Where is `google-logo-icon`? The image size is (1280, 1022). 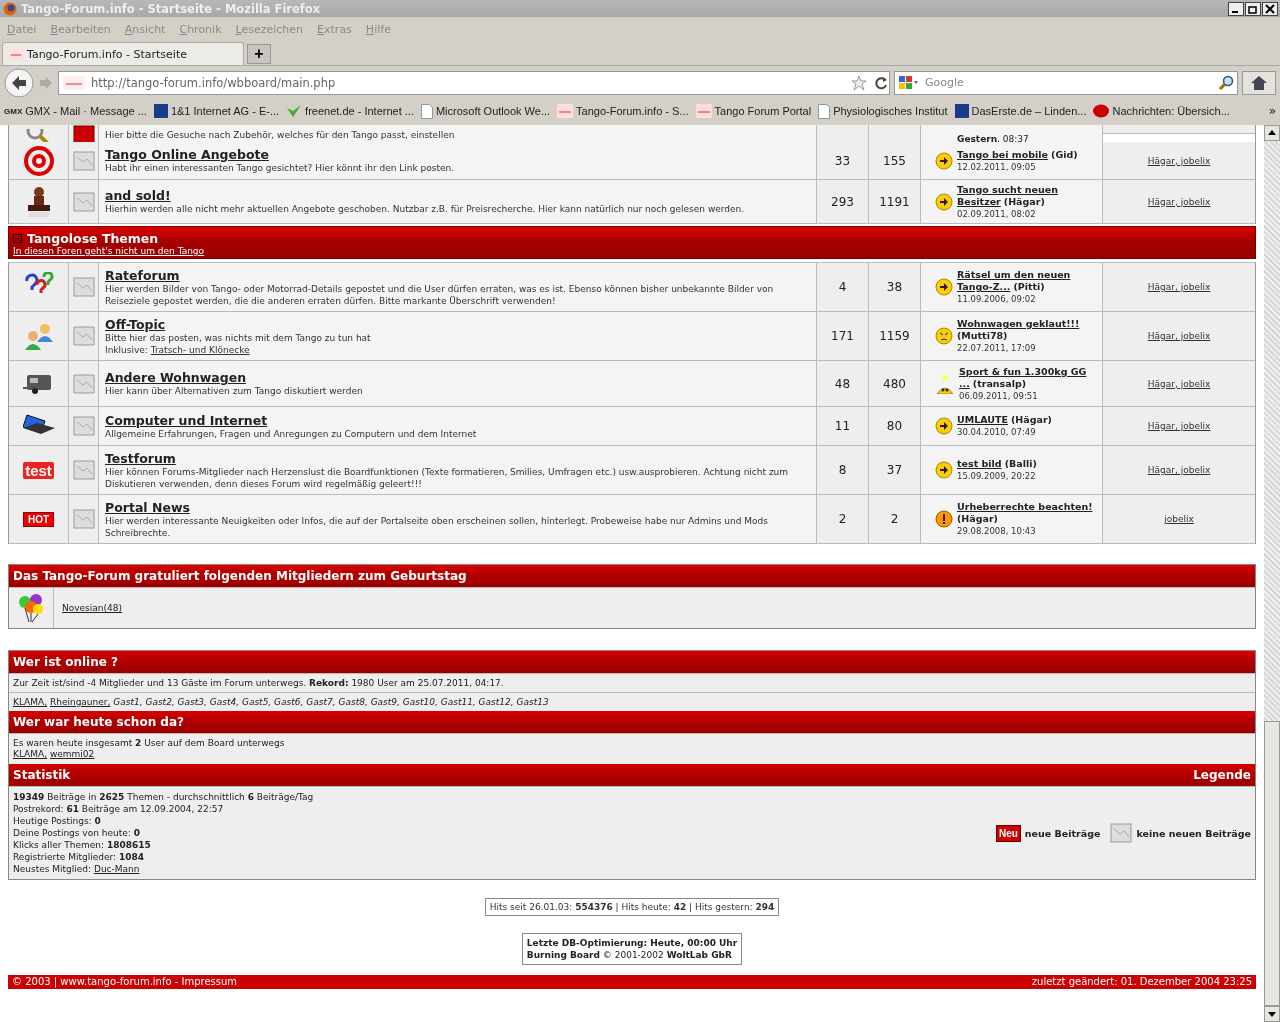
google-logo-icon is located at coordinates (908, 82).